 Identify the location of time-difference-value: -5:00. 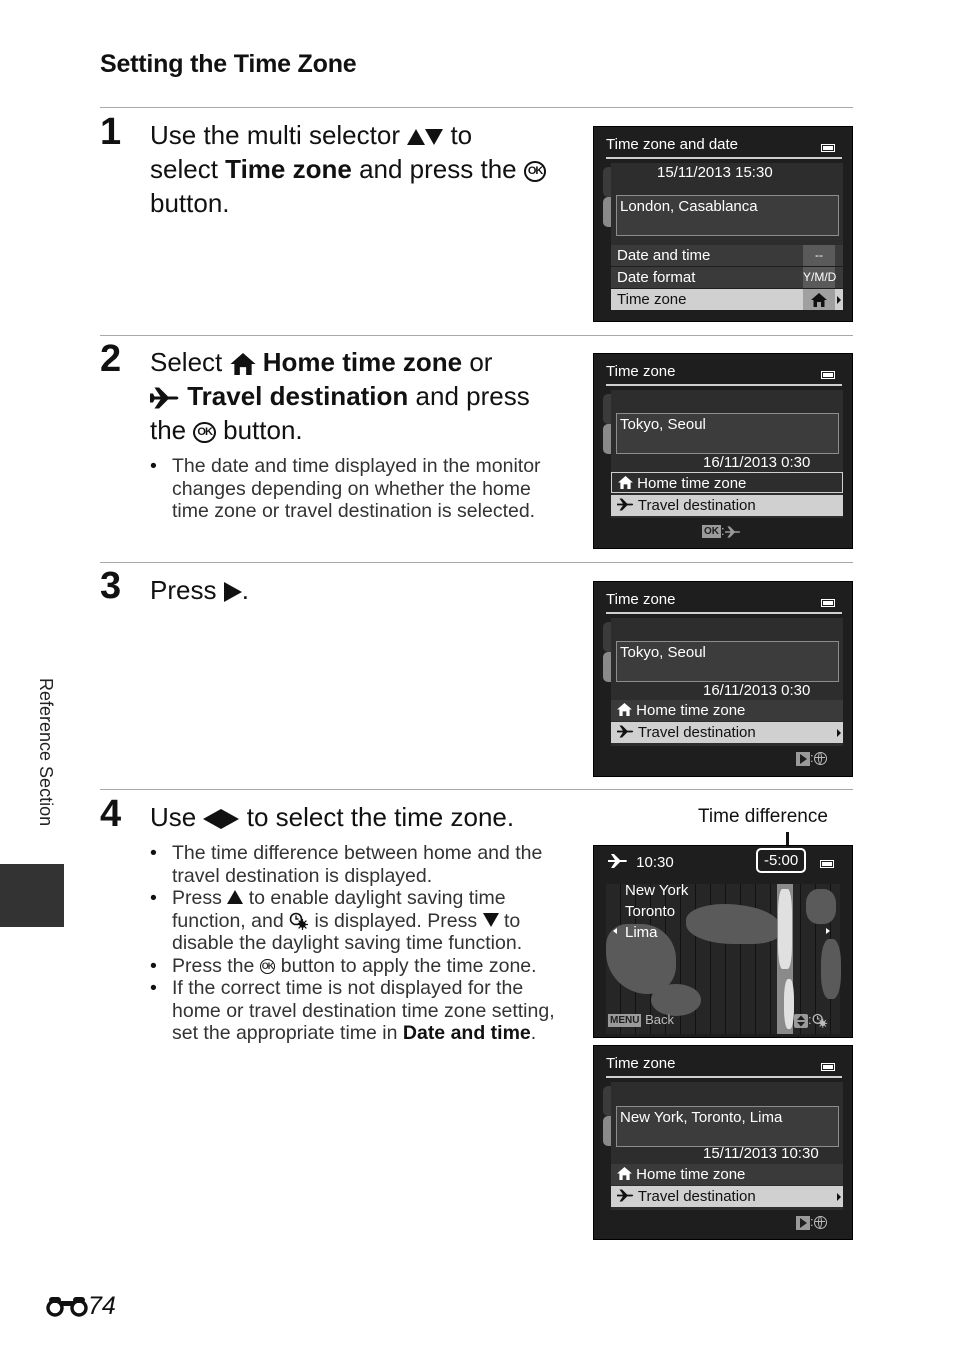
(781, 860).